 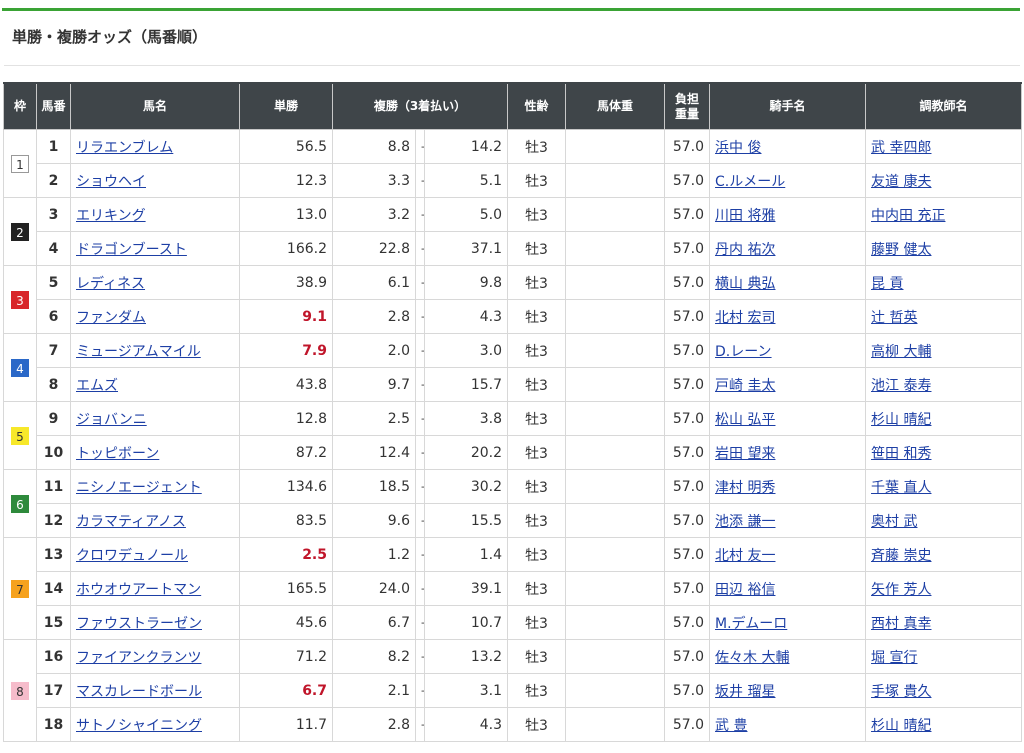 What do you see at coordinates (745, 692) in the screenshot?
I see `jockey-link: 坂井 瑠星` at bounding box center [745, 692].